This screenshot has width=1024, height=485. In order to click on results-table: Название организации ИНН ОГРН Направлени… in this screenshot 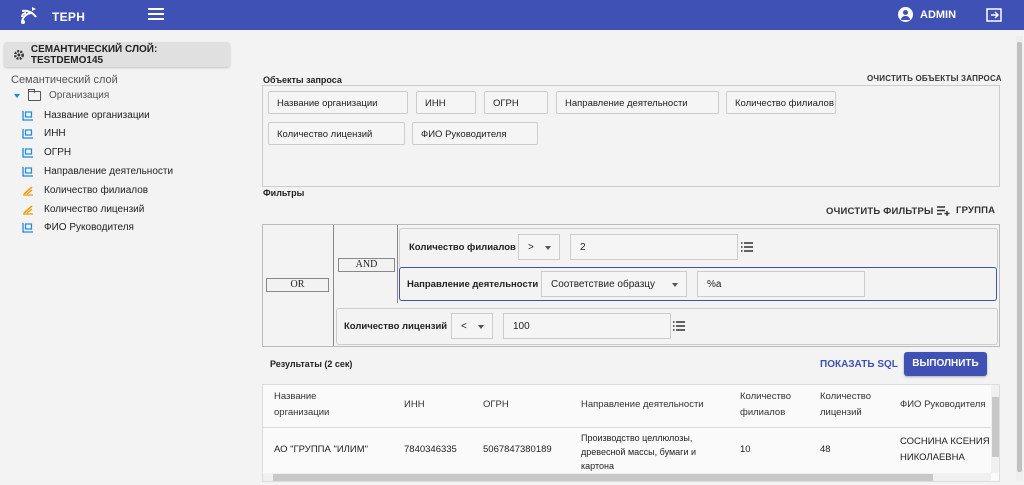, I will do `click(631, 433)`.